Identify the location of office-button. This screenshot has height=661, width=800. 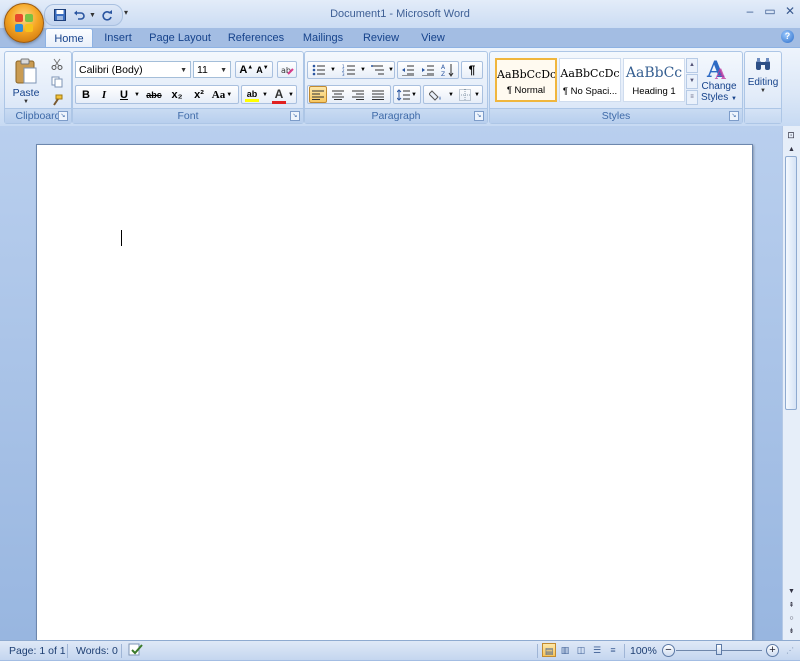
(24, 23).